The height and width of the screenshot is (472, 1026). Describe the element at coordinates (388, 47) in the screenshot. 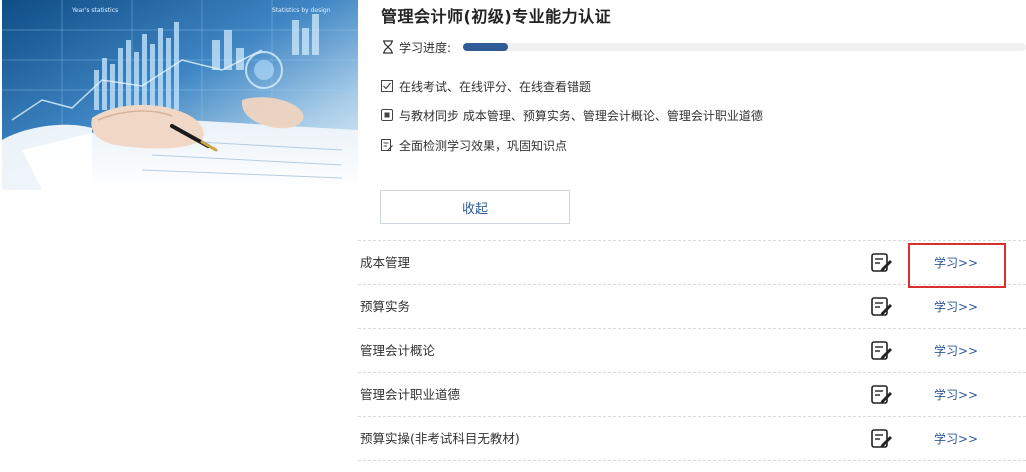

I see `hourglass-icon` at that location.